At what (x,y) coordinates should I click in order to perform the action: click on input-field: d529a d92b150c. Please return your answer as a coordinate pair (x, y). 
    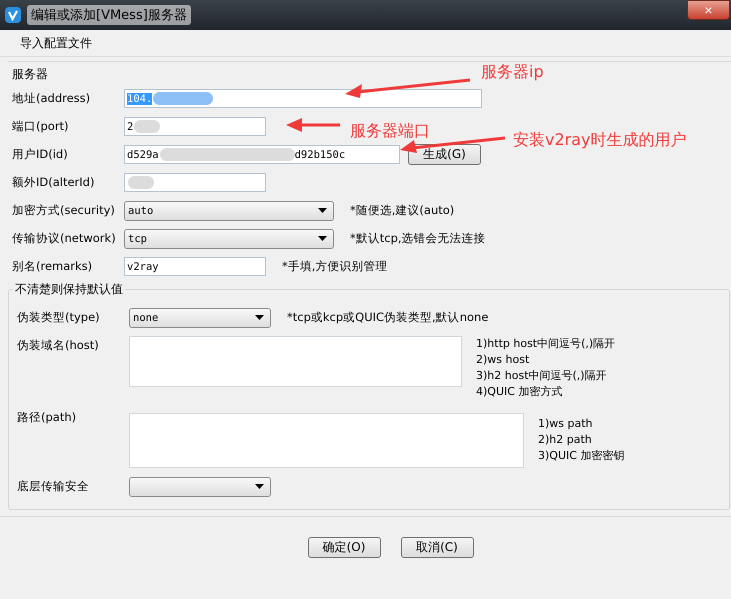
    Looking at the image, I should click on (262, 154).